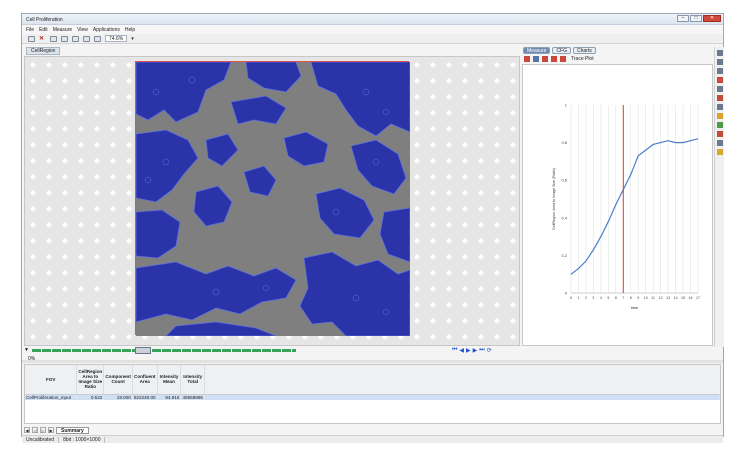 Image resolution: width=744 pixels, height=450 pixels. Describe the element at coordinates (462, 380) in the screenshot. I see `col-empty` at that location.